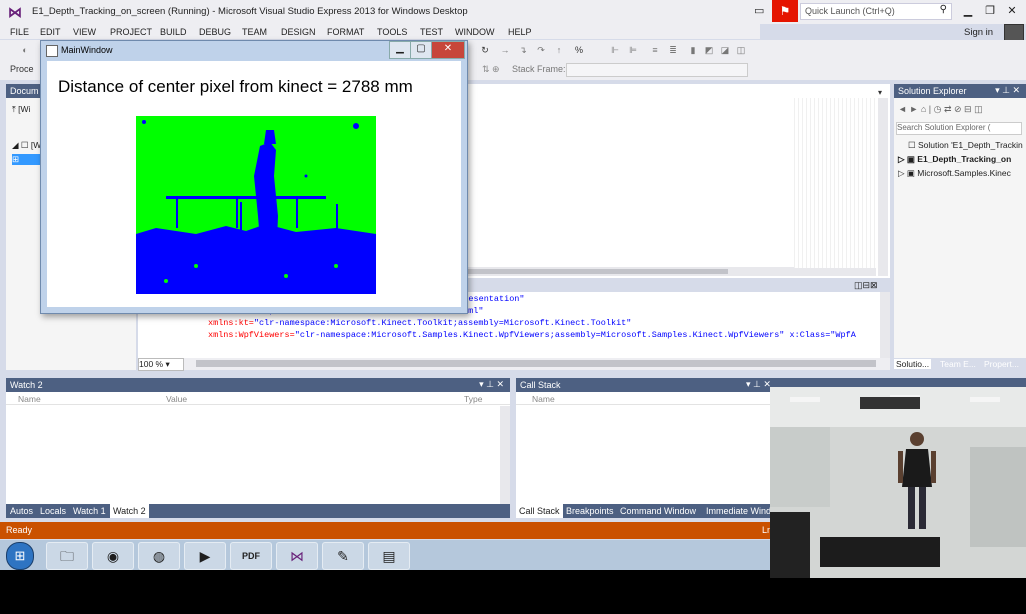 Image resolution: width=1026 pixels, height=614 pixels. Describe the element at coordinates (52, 51) in the screenshot. I see `window-icon` at that location.